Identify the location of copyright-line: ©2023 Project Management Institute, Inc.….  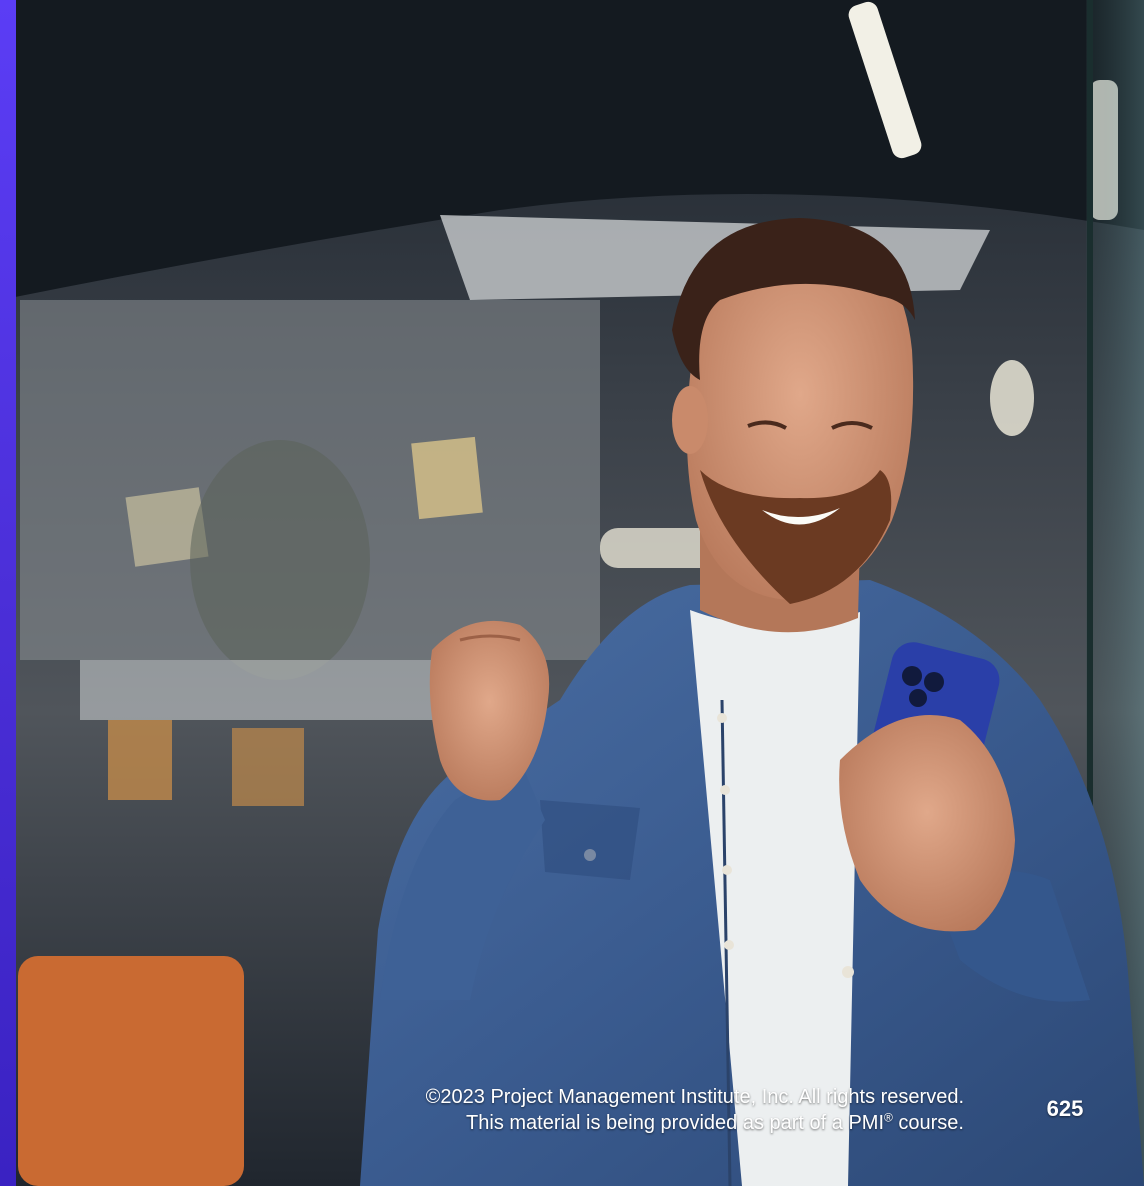
(694, 1097).